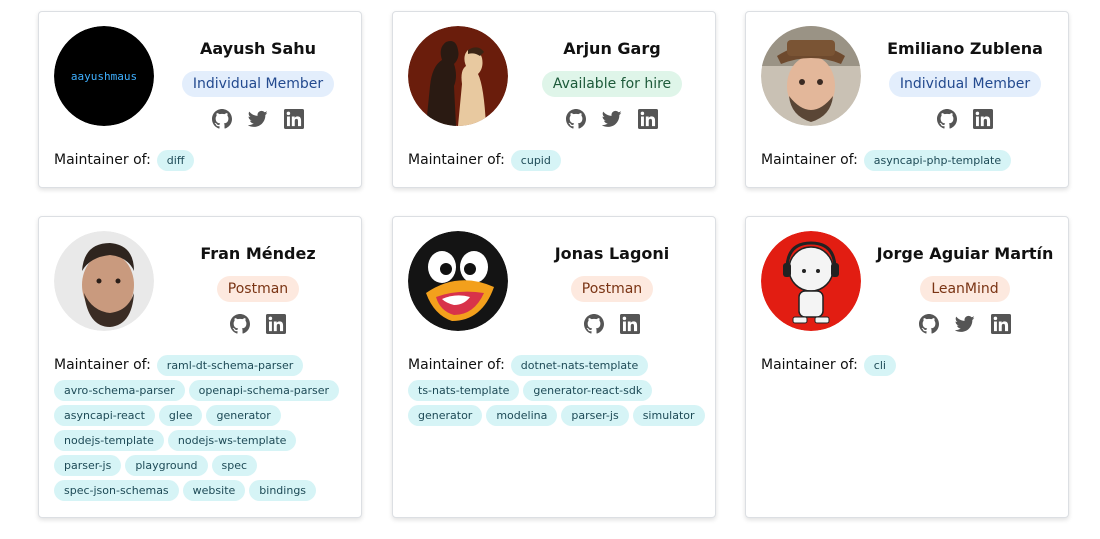  I want to click on repo-tag: bindings, so click(283, 490).